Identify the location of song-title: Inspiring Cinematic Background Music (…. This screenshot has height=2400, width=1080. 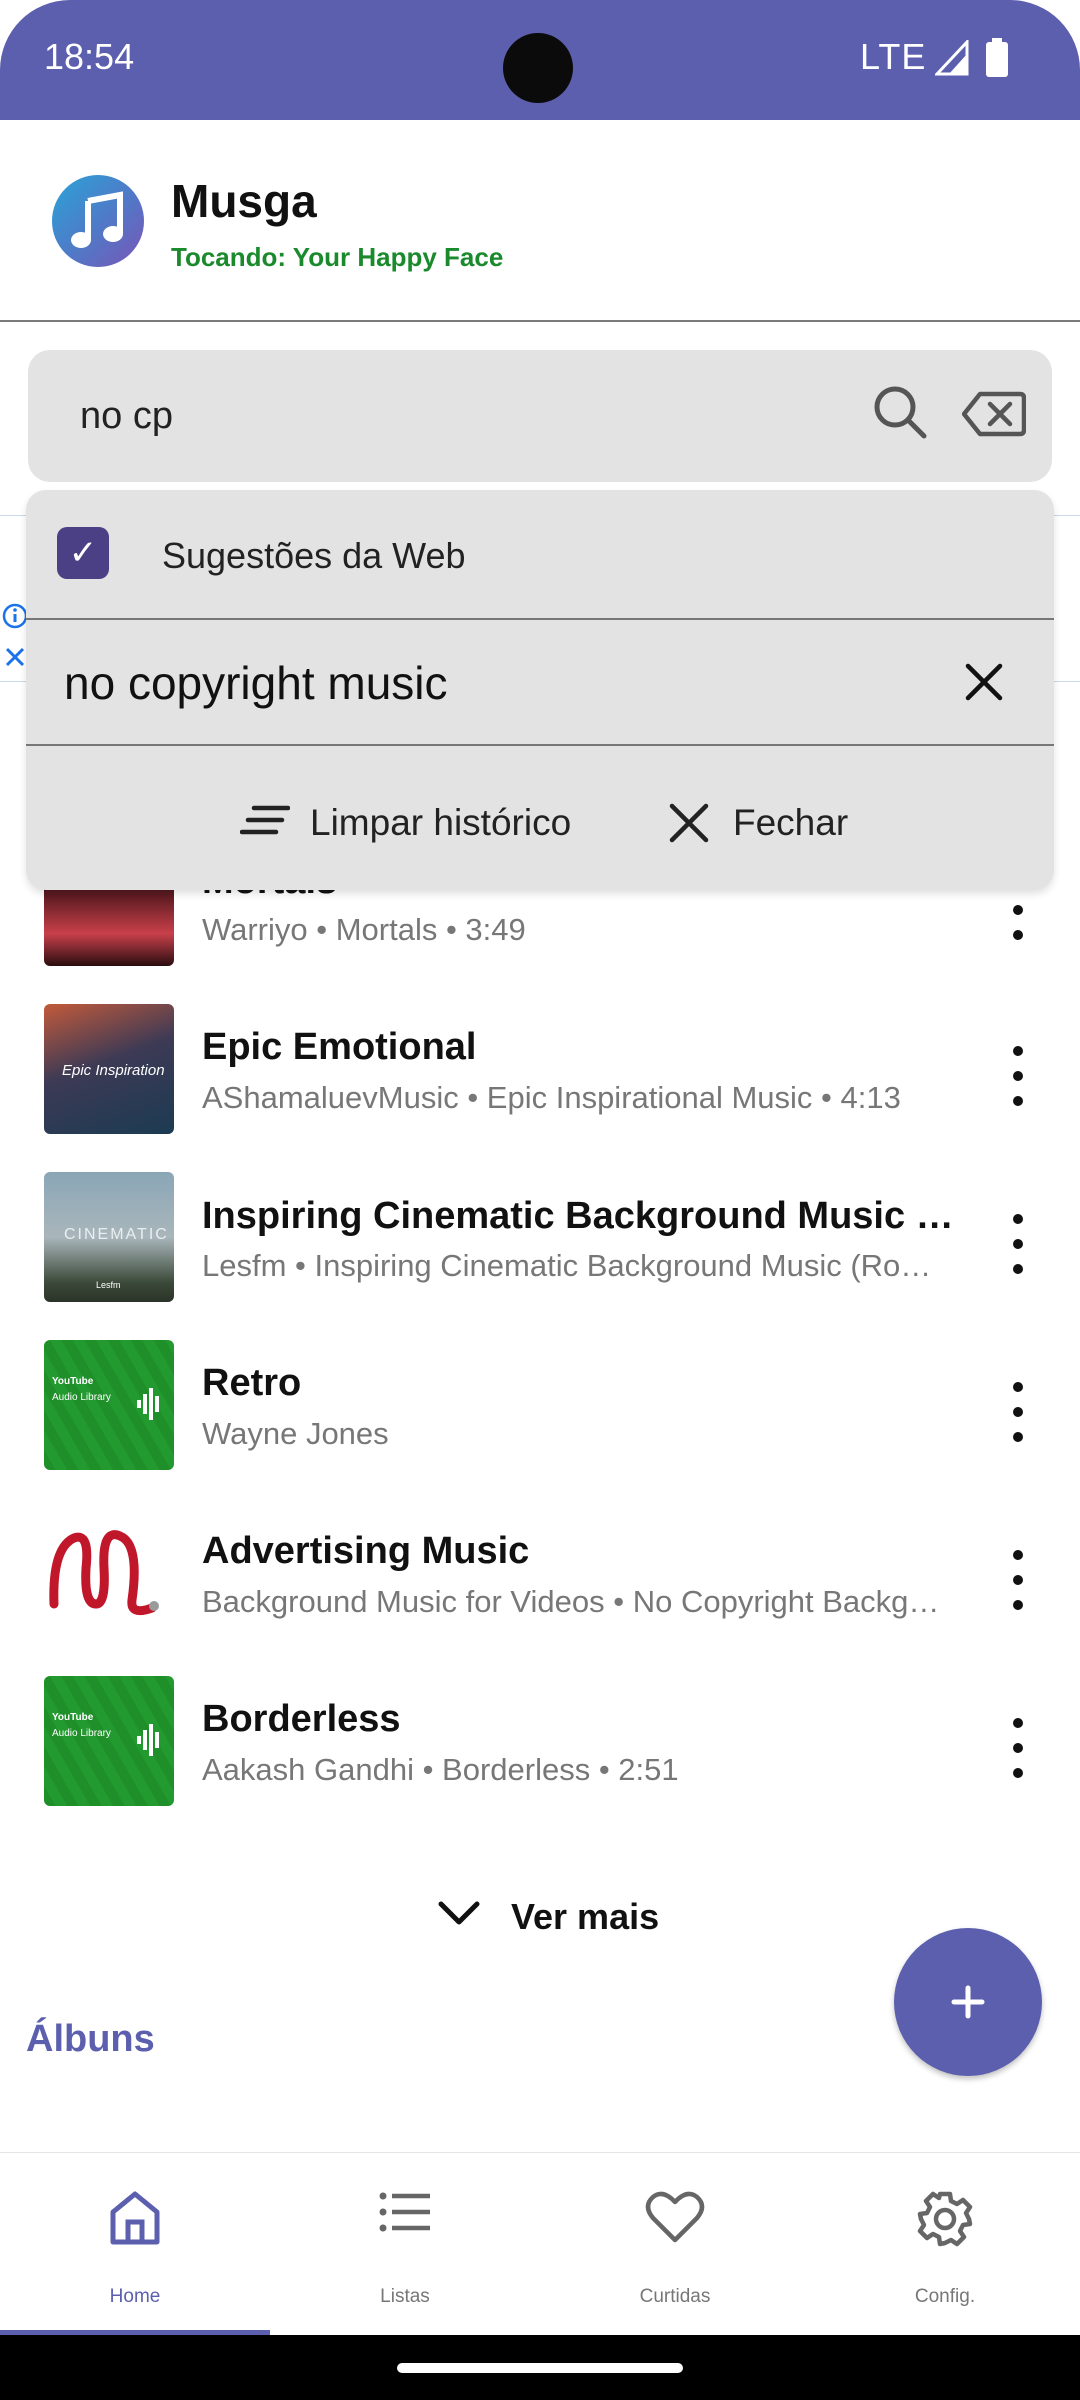
(582, 1216).